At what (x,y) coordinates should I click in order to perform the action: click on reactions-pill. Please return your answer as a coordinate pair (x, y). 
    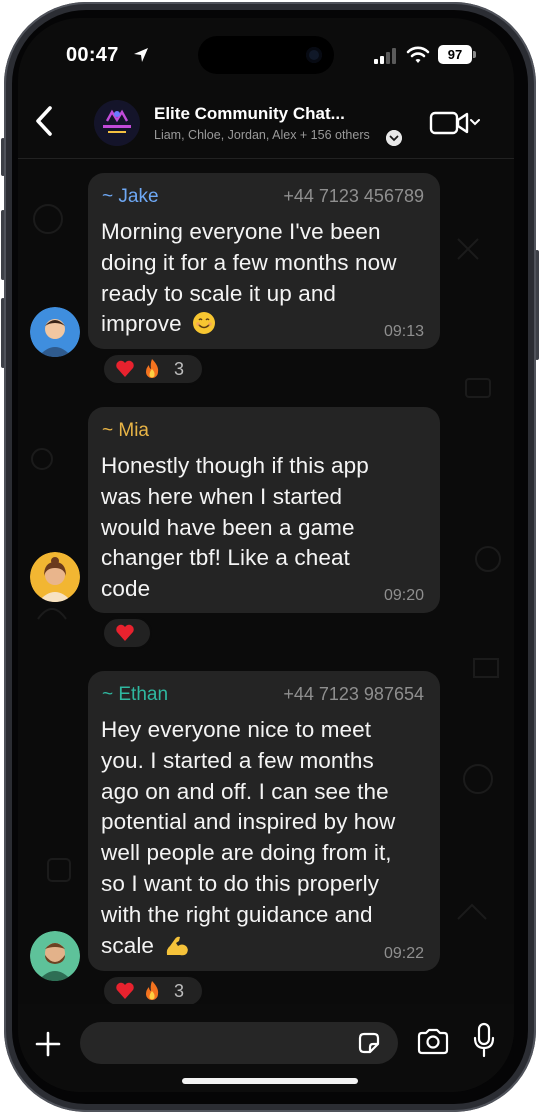
    Looking at the image, I should click on (127, 633).